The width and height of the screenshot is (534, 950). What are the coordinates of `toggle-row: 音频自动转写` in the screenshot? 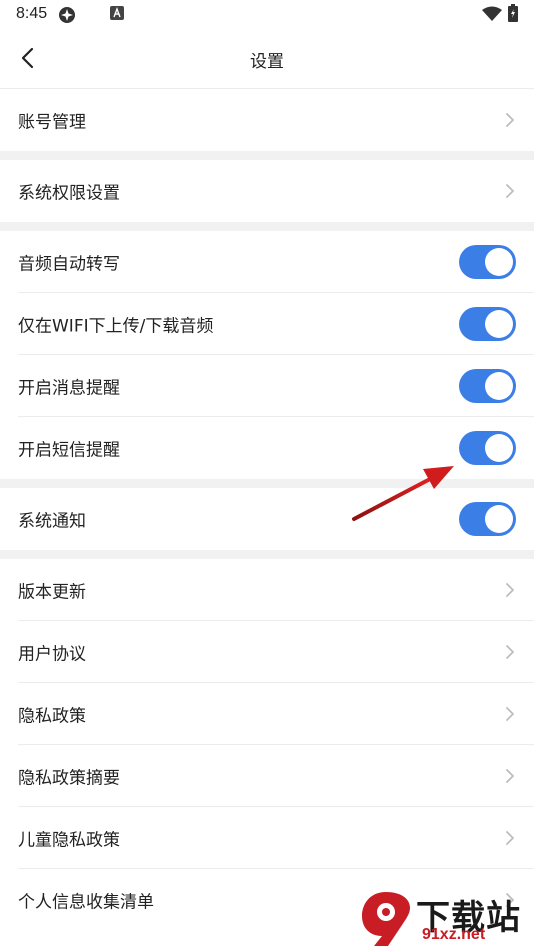 It's located at (267, 262).